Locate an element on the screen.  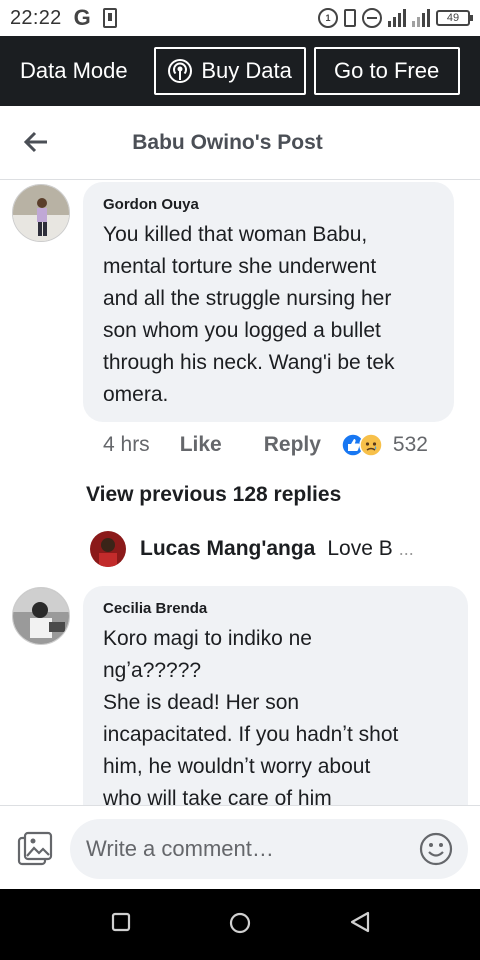
like-button: Like is located at coordinates (201, 445).